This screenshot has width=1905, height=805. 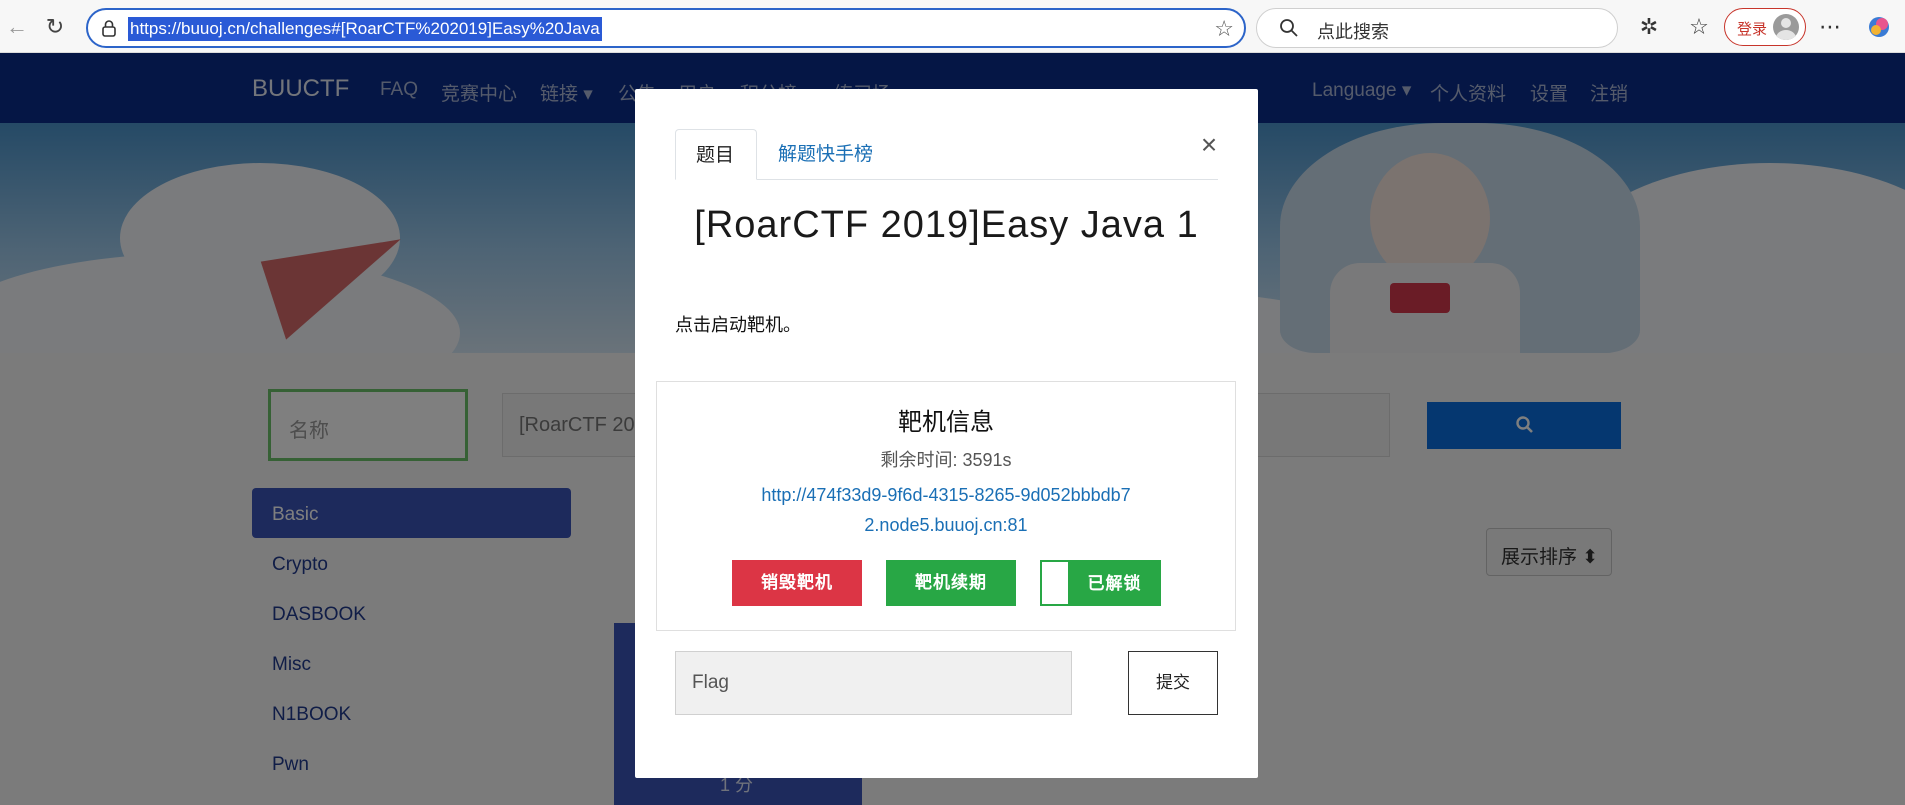 What do you see at coordinates (946, 154) in the screenshot?
I see `modal-tabs: 题目 解题快手榜` at bounding box center [946, 154].